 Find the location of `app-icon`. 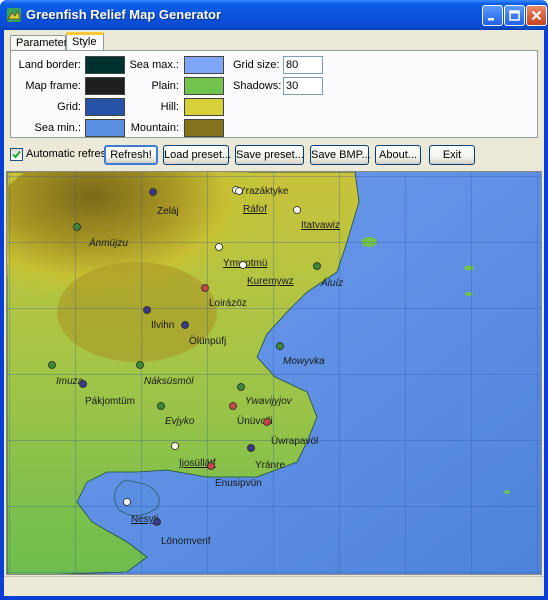

app-icon is located at coordinates (14, 15).